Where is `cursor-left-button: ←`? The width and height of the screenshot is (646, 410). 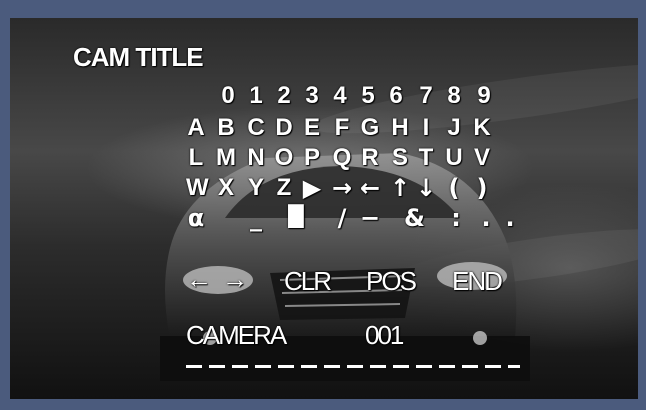
cursor-left-button: ← is located at coordinates (199, 279).